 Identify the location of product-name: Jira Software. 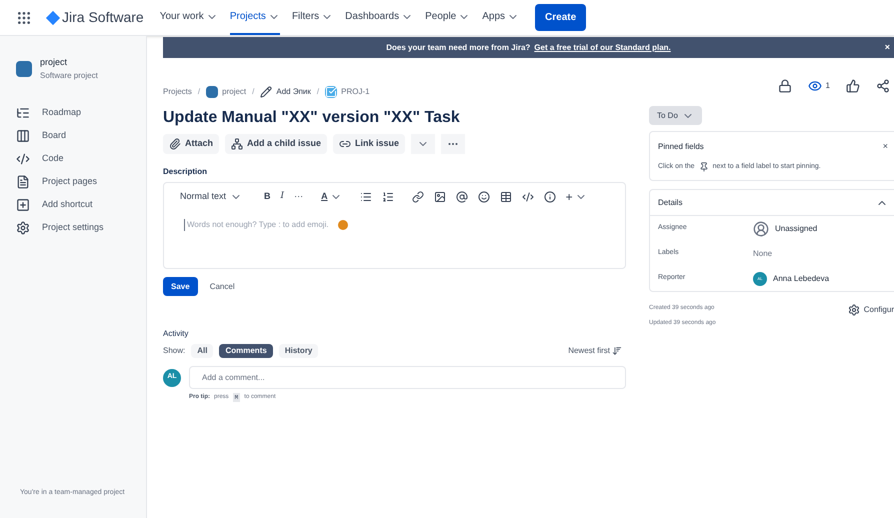
(103, 17).